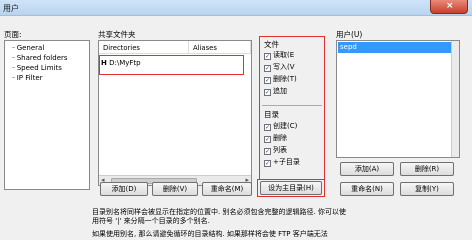 Image resolution: width=472 pixels, height=240 pixels. Describe the element at coordinates (271, 114) in the screenshot. I see `dirs-group-label: 目录` at that location.